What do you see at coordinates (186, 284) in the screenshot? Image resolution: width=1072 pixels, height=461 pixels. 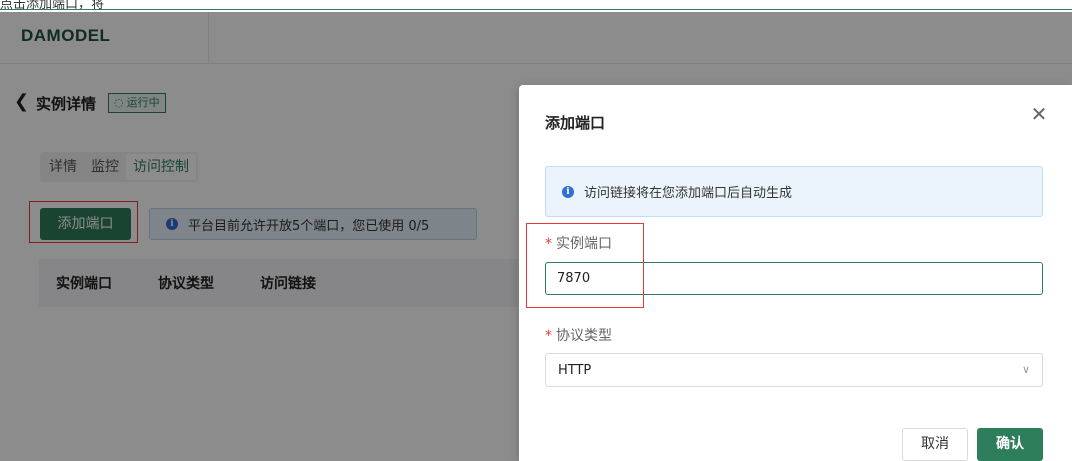 I see `column-header-protocol: 协议类型` at bounding box center [186, 284].